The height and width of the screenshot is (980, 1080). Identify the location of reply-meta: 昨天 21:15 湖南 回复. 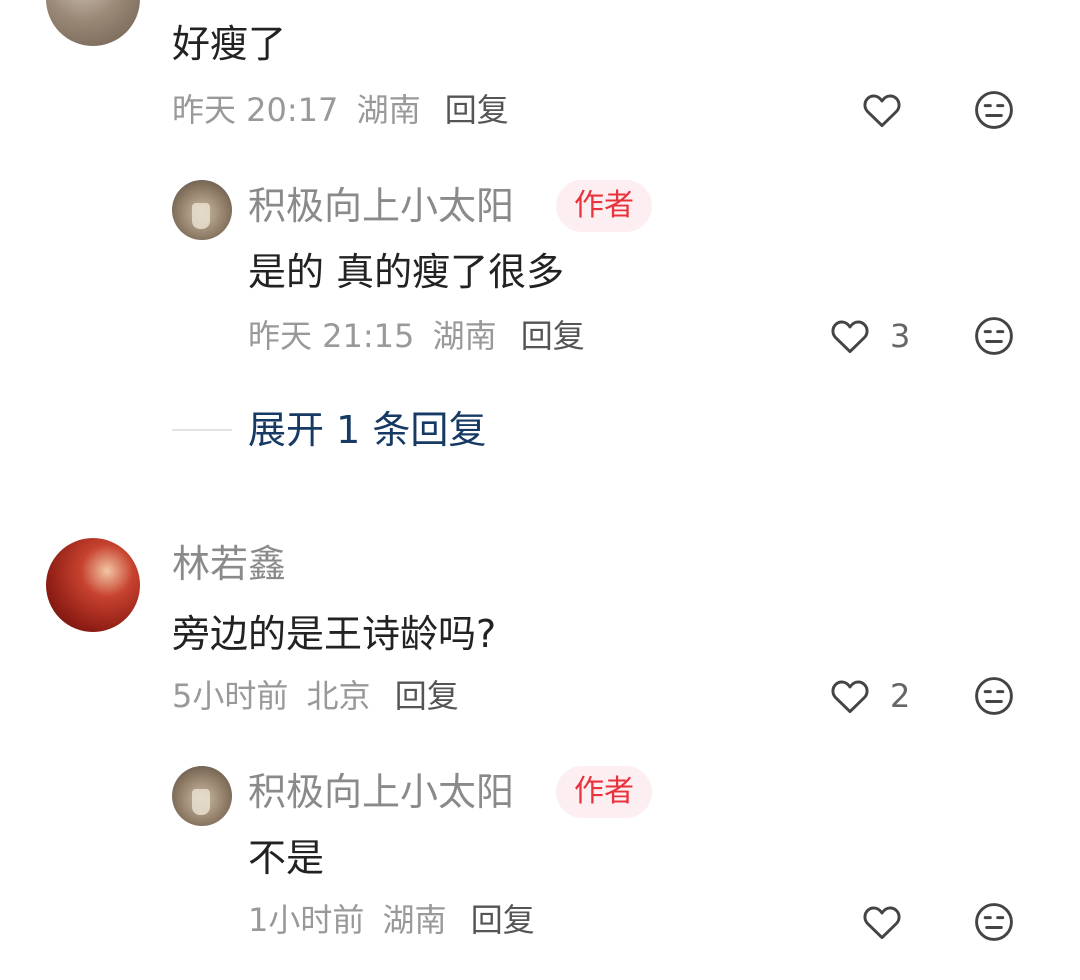
(416, 336).